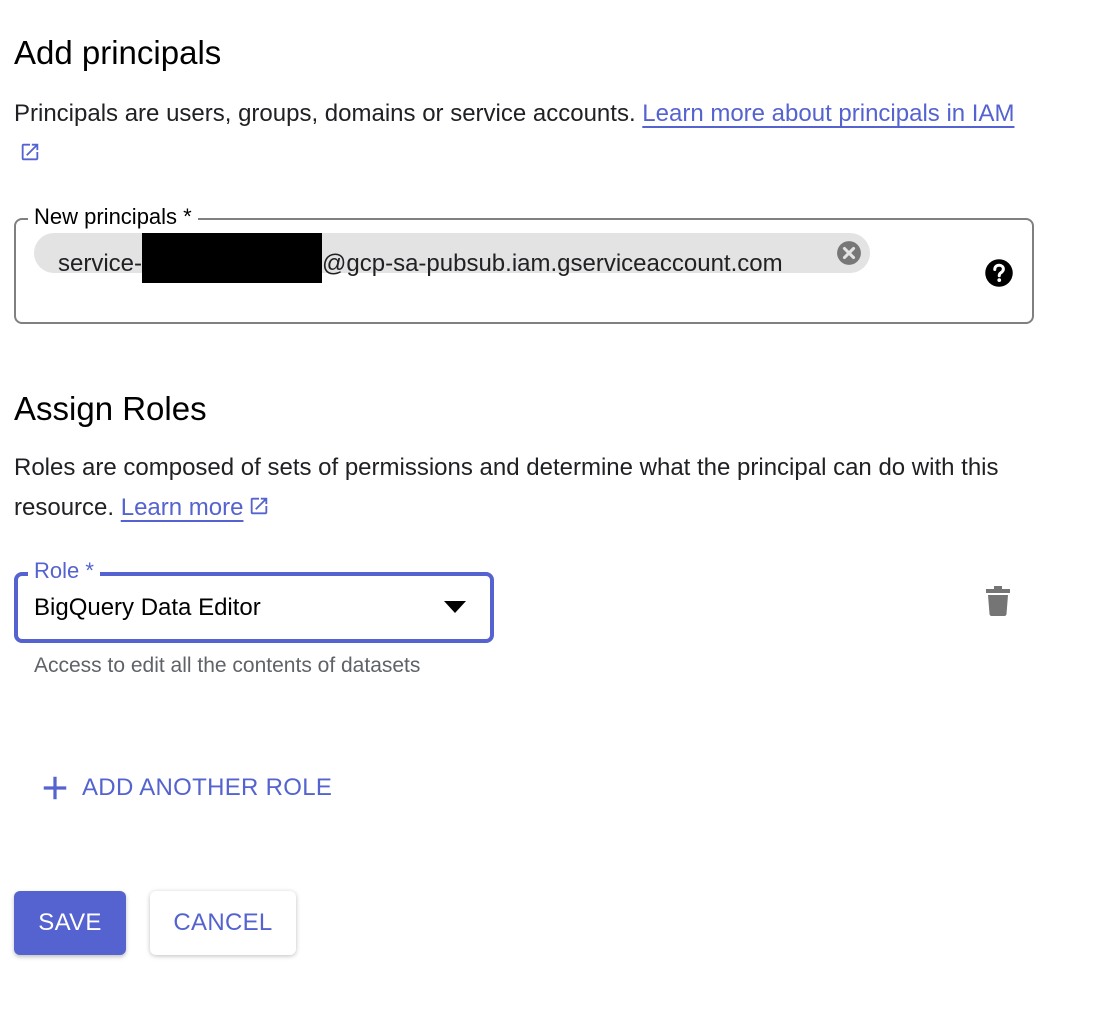  Describe the element at coordinates (64, 571) in the screenshot. I see `role-label: Role *` at that location.